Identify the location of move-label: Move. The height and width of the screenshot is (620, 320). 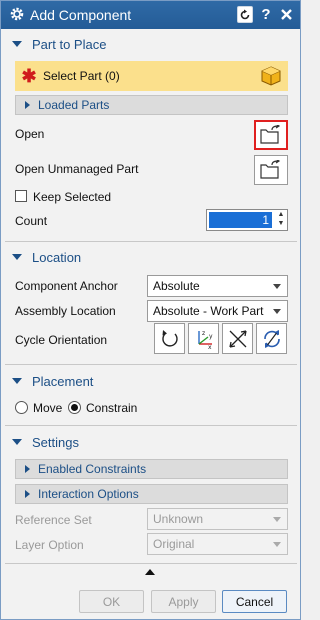
(48, 408).